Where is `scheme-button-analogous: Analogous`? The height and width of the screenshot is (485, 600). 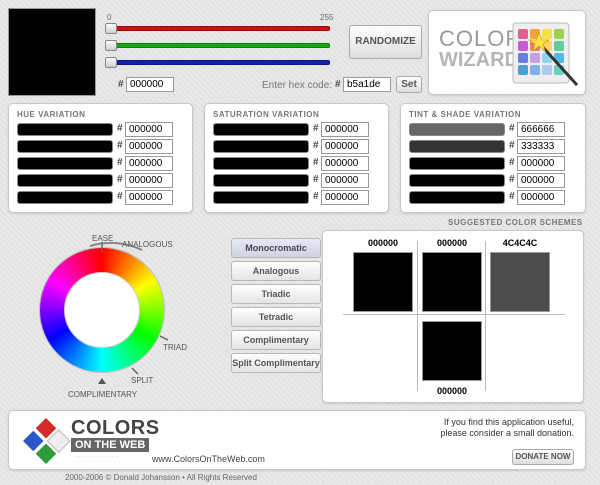 scheme-button-analogous: Analogous is located at coordinates (276, 271).